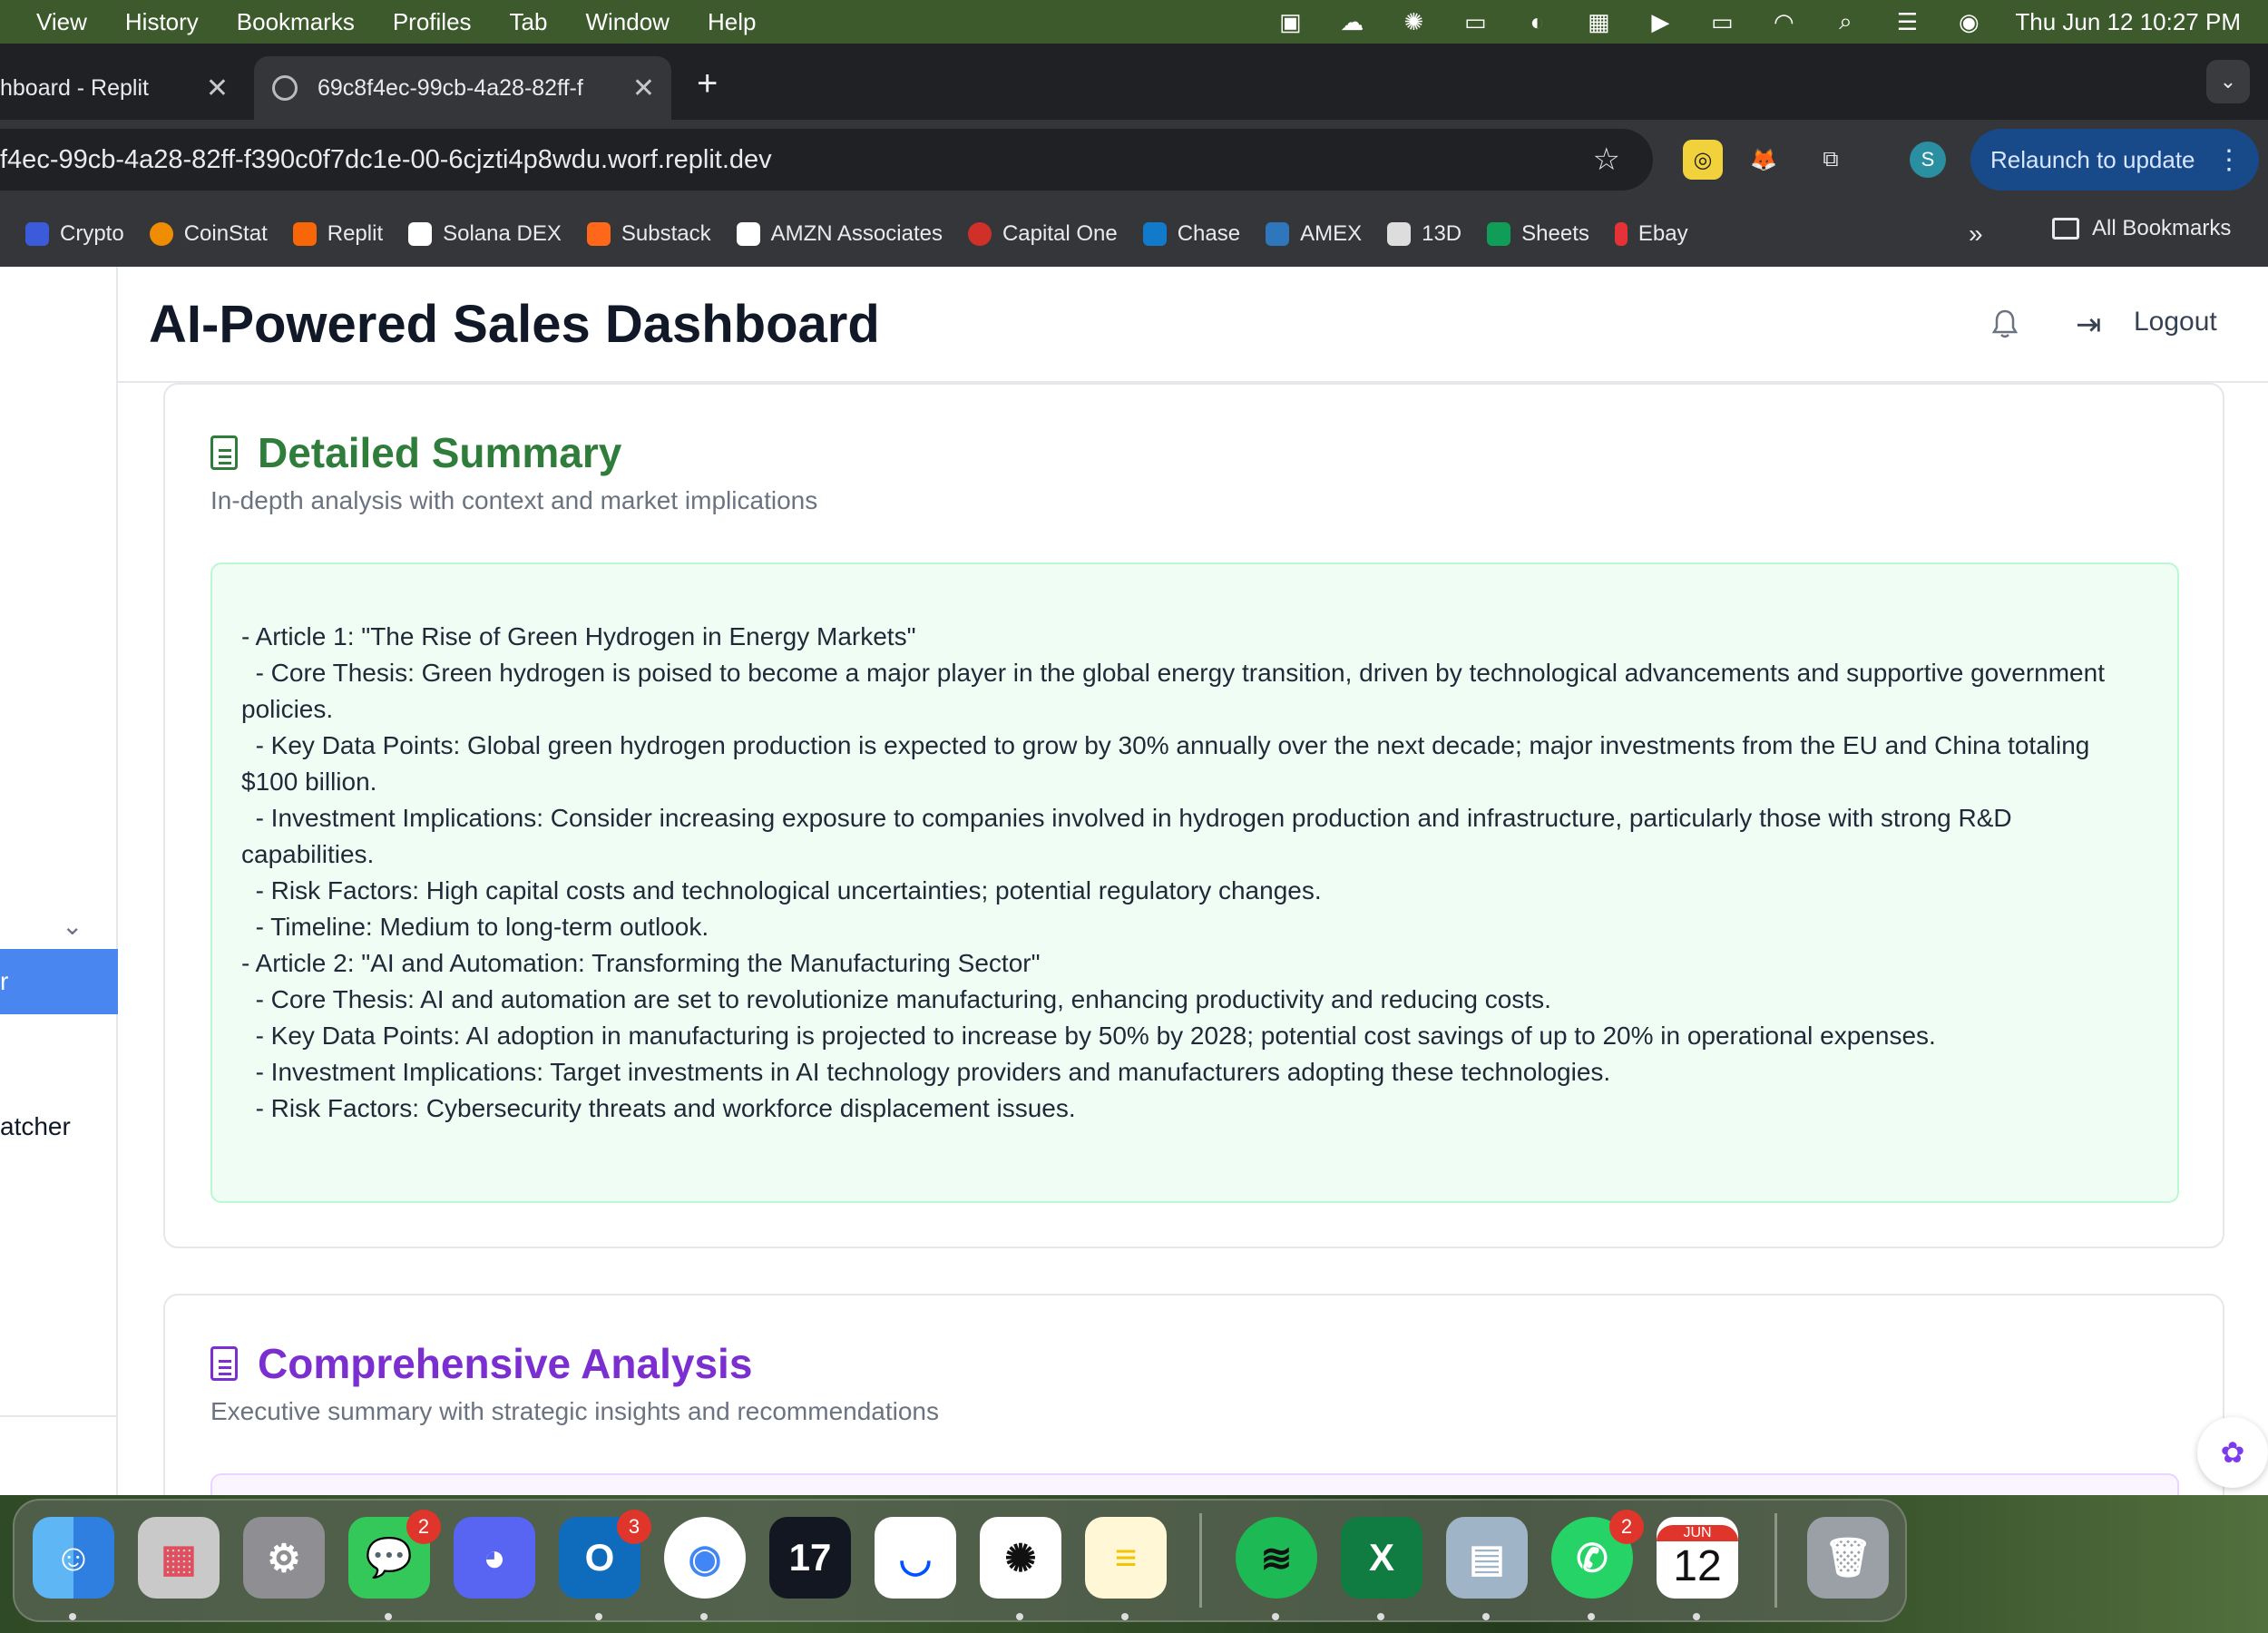 The image size is (2268, 1633). What do you see at coordinates (75, 87) in the screenshot?
I see `tab-title: hboard - Replit` at bounding box center [75, 87].